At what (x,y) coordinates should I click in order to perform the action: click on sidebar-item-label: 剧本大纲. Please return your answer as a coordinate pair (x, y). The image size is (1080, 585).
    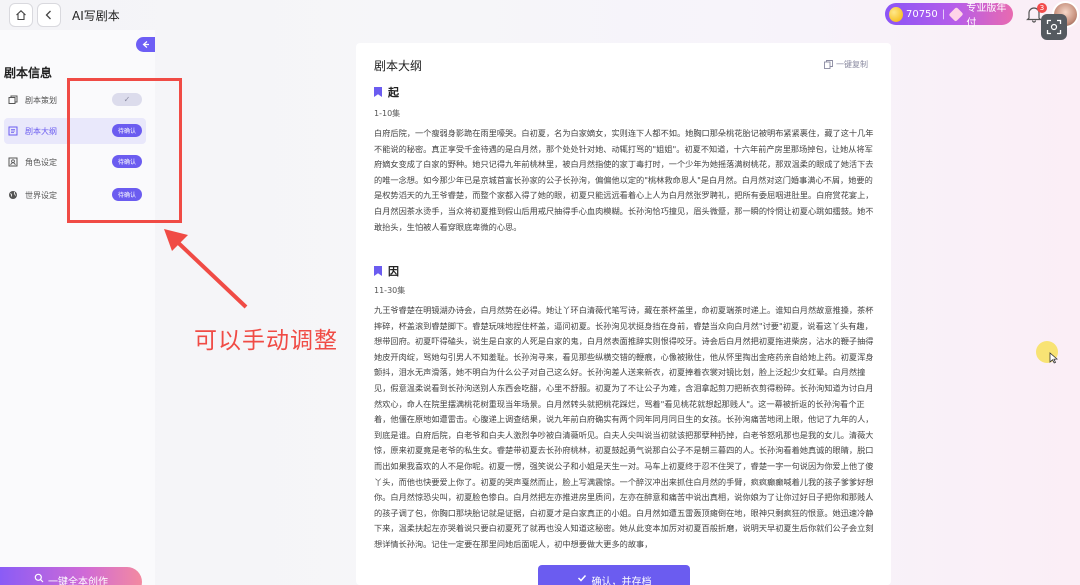
    Looking at the image, I should click on (41, 131).